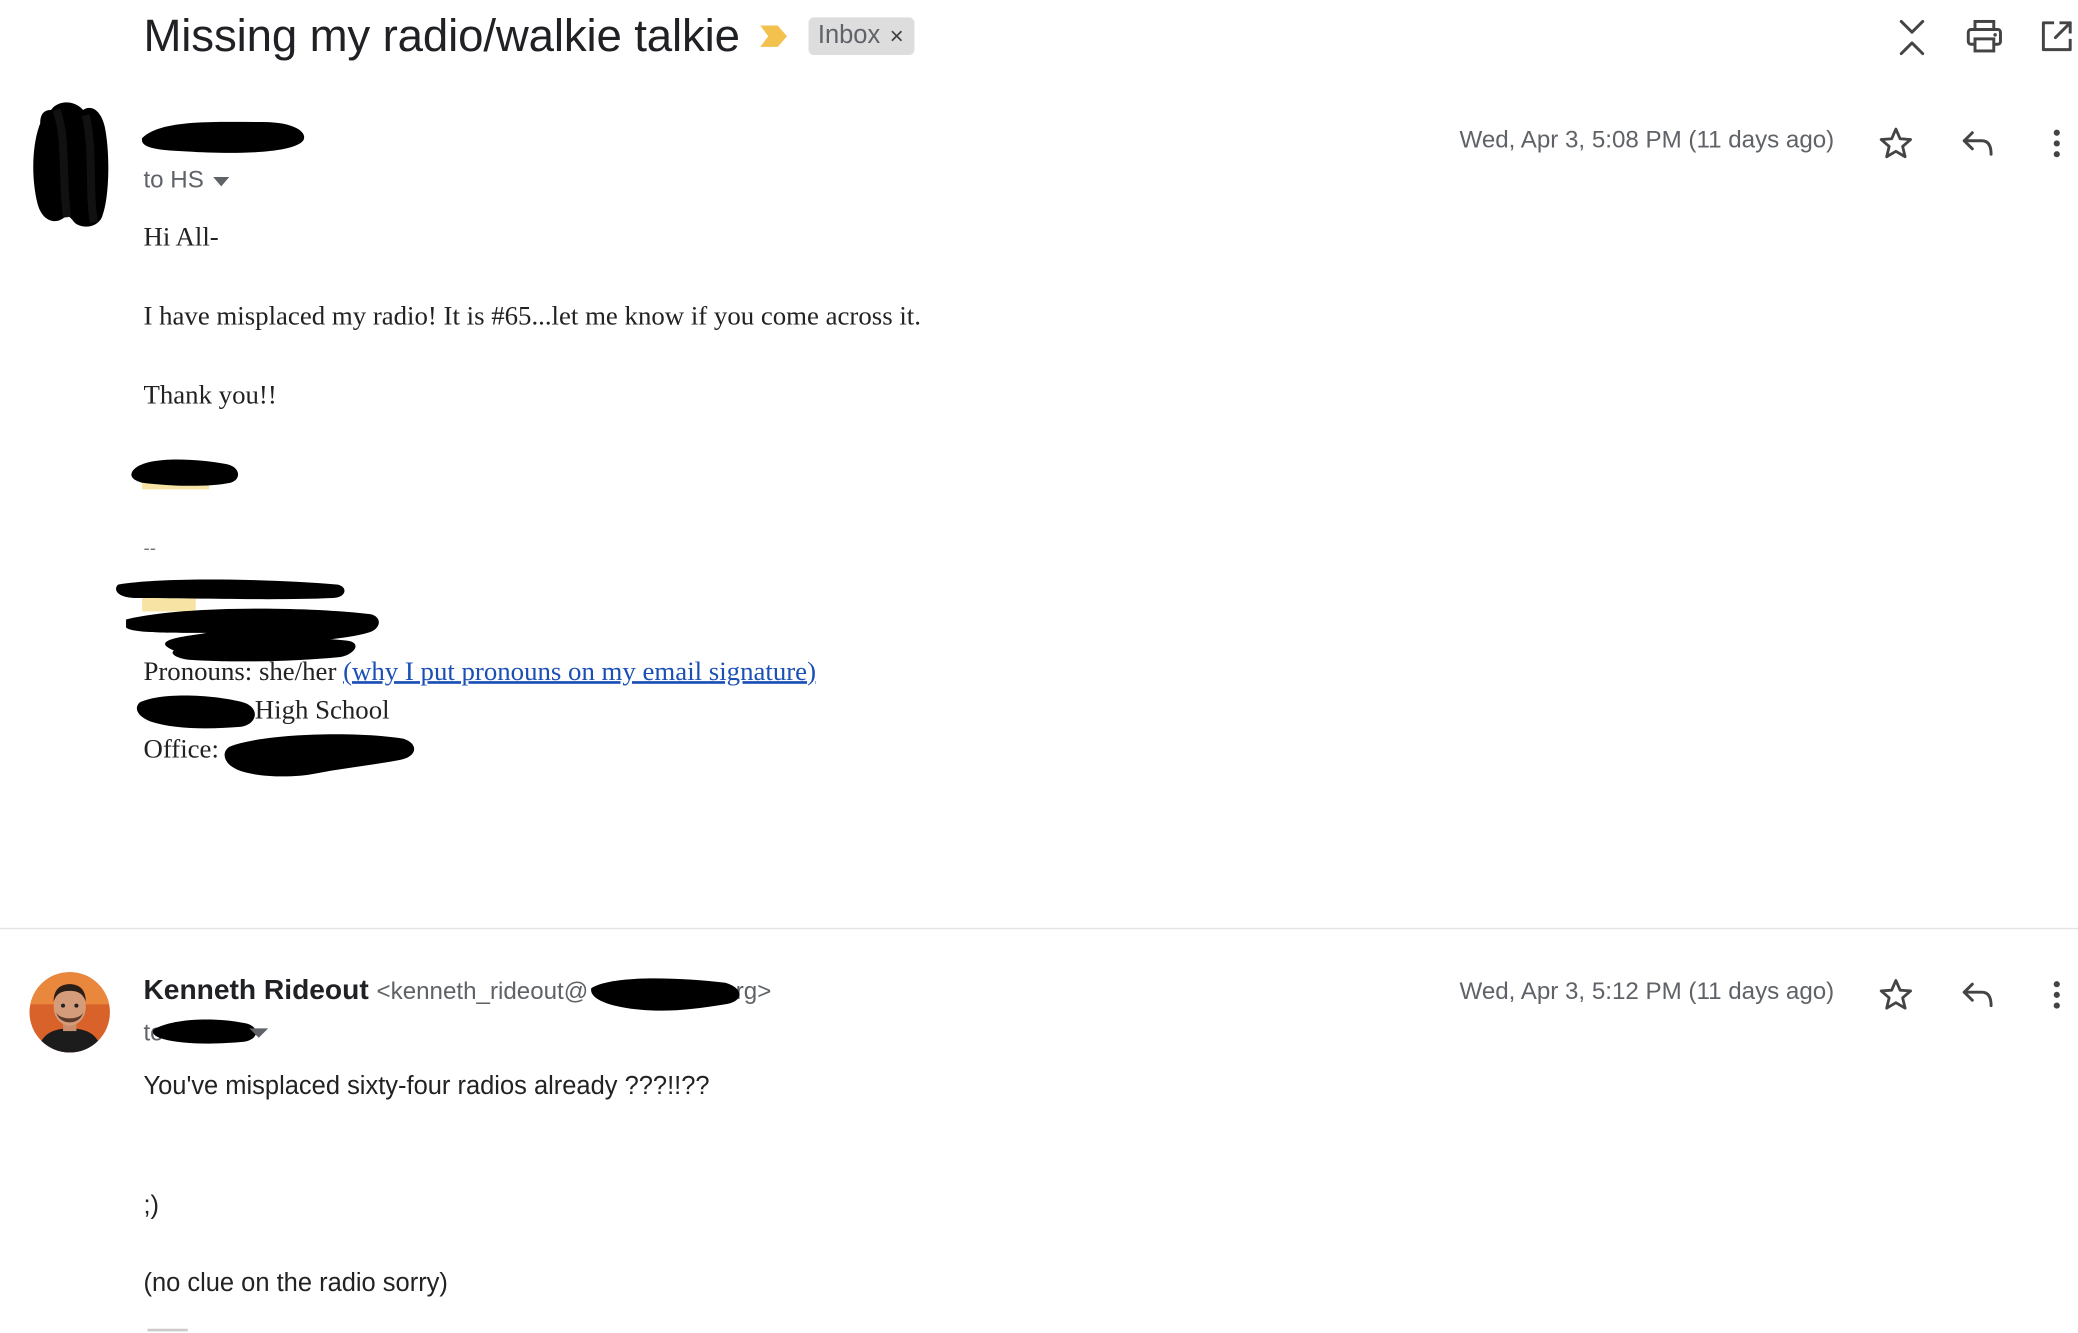 This screenshot has width=2078, height=1333. I want to click on print-icon, so click(1985, 36).